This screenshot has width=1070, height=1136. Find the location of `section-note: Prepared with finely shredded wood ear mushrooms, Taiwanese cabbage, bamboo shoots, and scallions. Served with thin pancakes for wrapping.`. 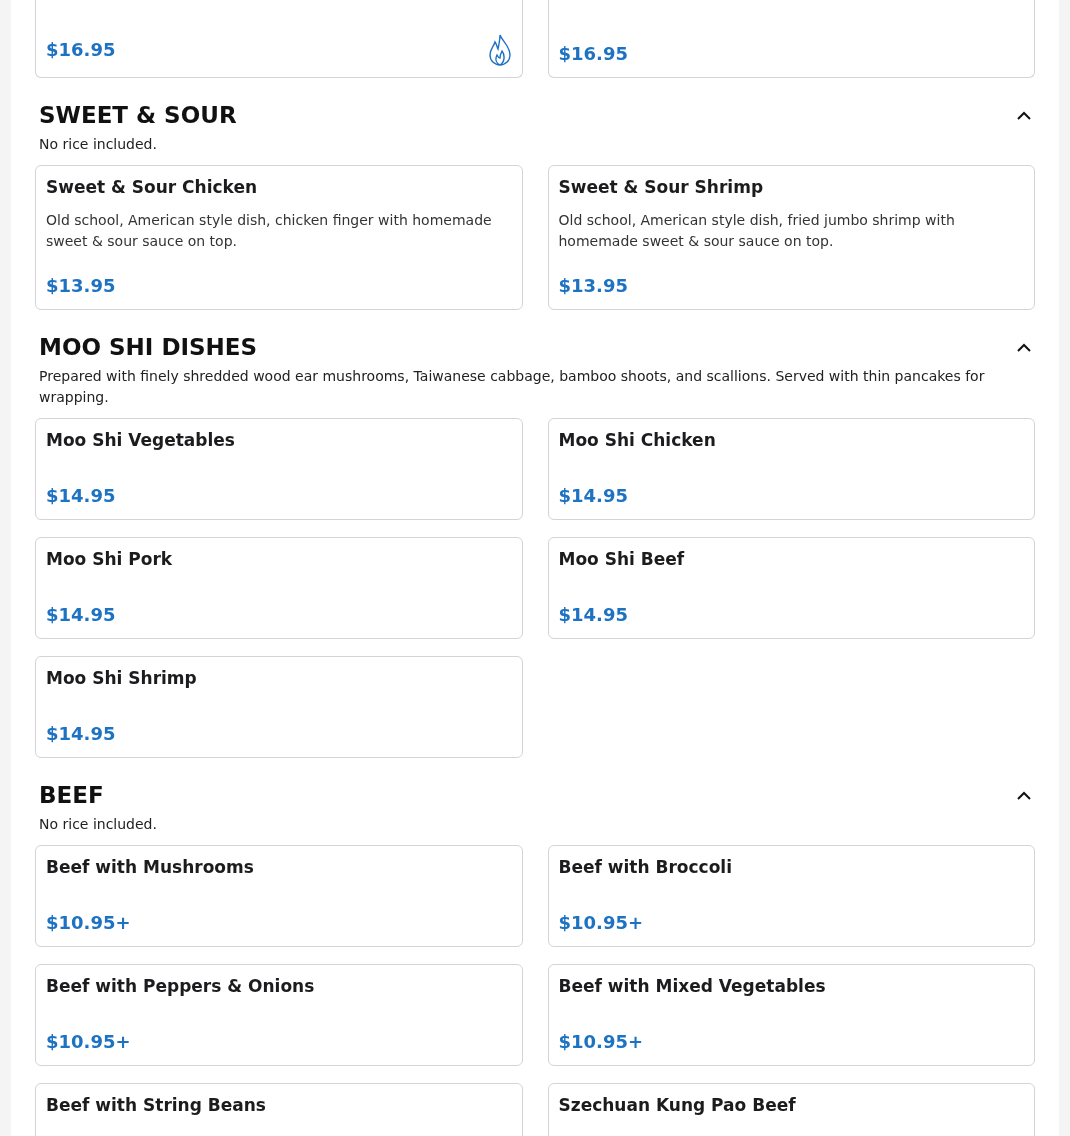

section-note: Prepared with finely shredded wood ear mushrooms, Taiwanese cabbage, bamboo shoots, and scallions. Served with thin pancakes for wrapping. is located at coordinates (512, 387).